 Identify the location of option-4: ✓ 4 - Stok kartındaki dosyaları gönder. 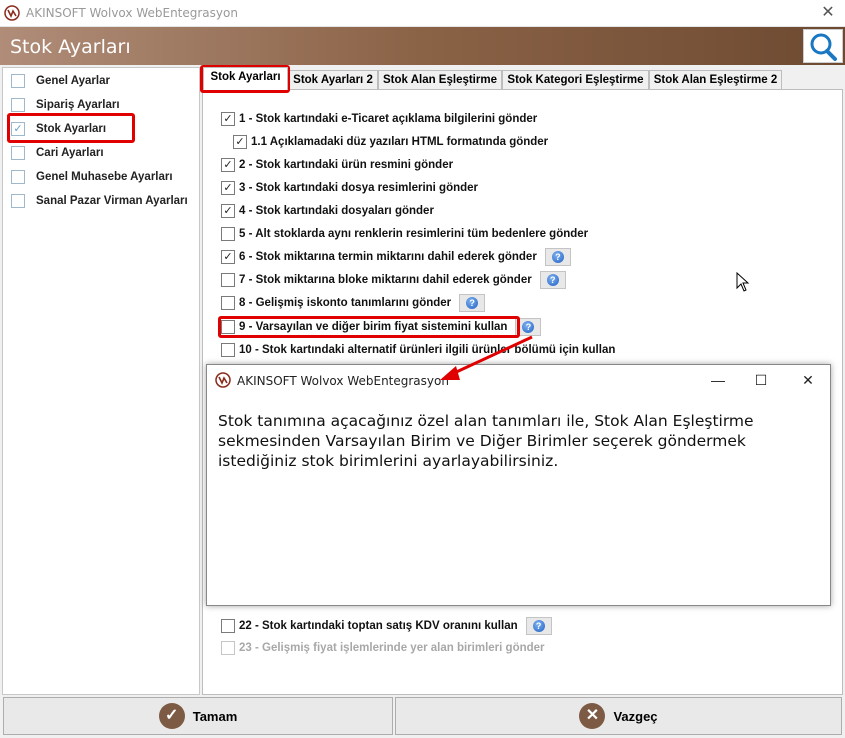
(327, 211).